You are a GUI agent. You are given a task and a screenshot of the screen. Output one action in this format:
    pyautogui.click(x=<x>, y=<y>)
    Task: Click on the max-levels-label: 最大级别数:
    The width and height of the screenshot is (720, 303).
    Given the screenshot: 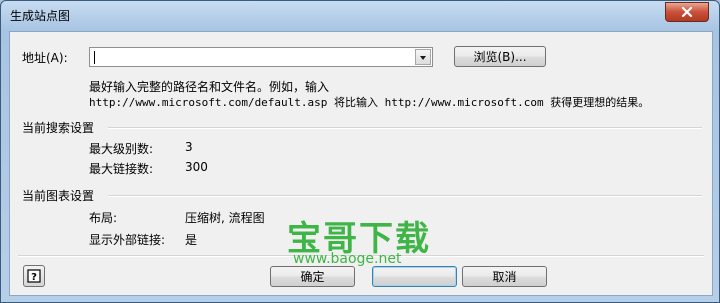 What is the action you would take?
    pyautogui.click(x=121, y=149)
    